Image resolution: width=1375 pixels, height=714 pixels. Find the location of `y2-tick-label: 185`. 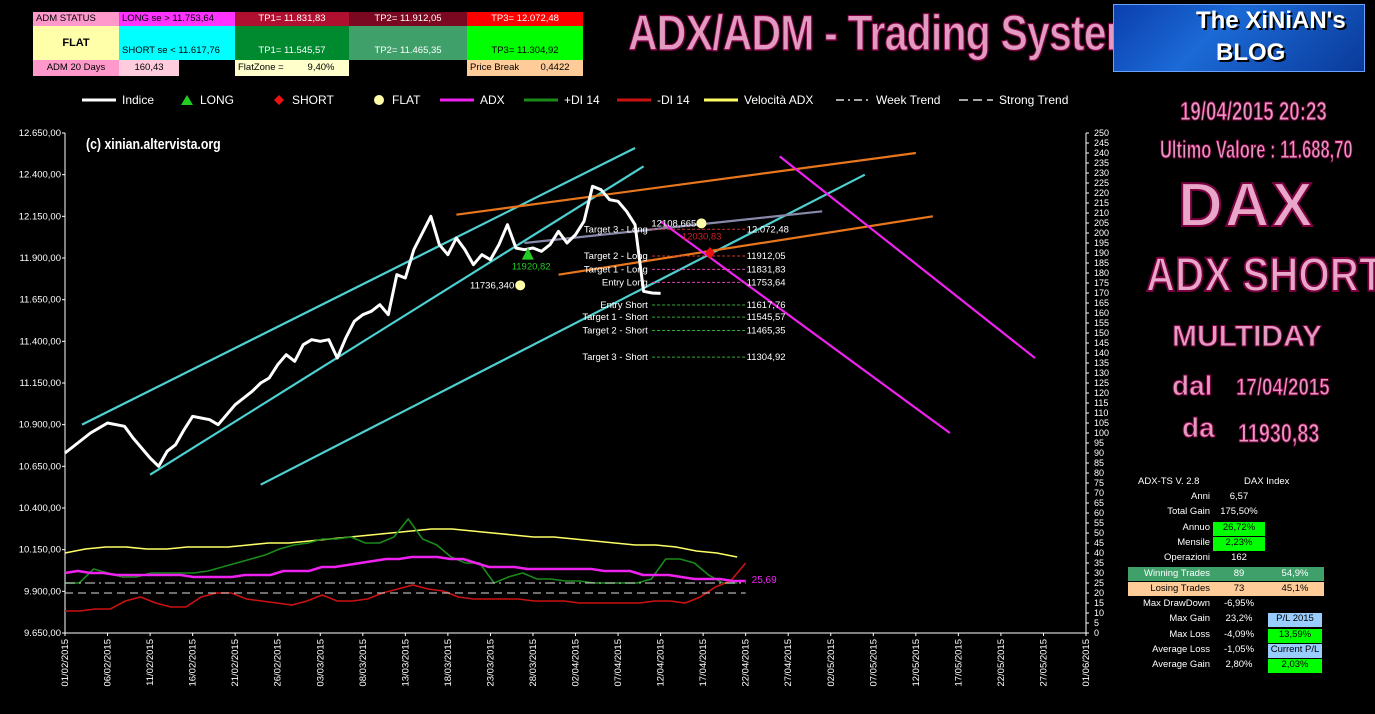

y2-tick-label: 185 is located at coordinates (1101, 263).